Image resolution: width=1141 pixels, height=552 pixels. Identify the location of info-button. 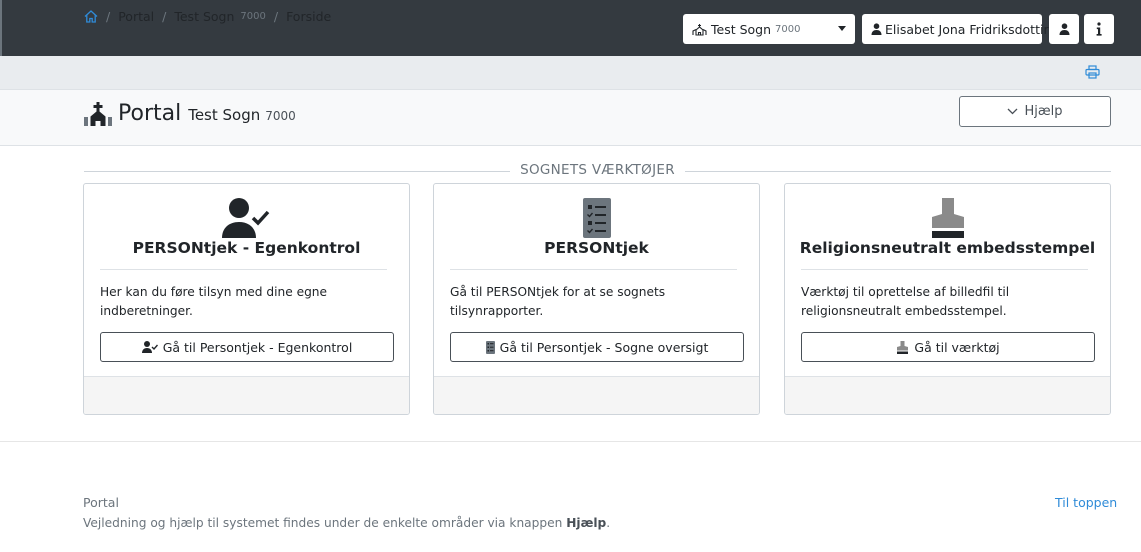
(1099, 29).